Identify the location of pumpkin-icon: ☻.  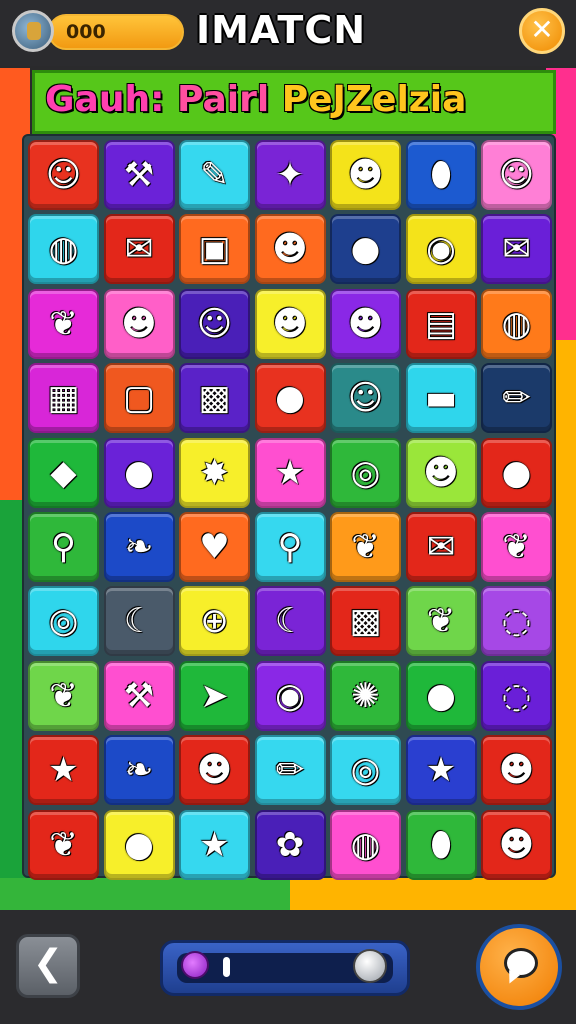
(139, 323).